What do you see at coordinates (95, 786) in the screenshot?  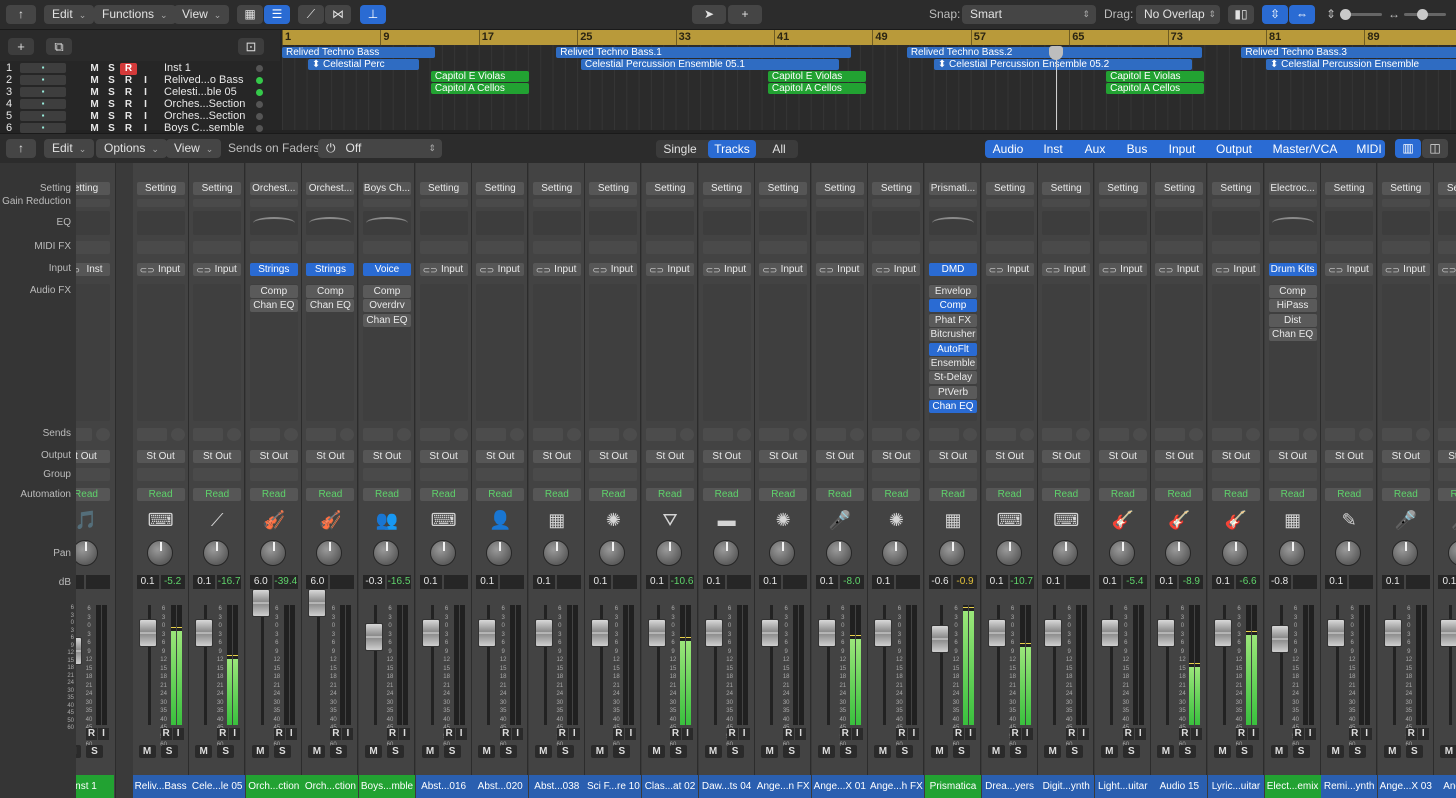 I see `channel-name: nst 1` at bounding box center [95, 786].